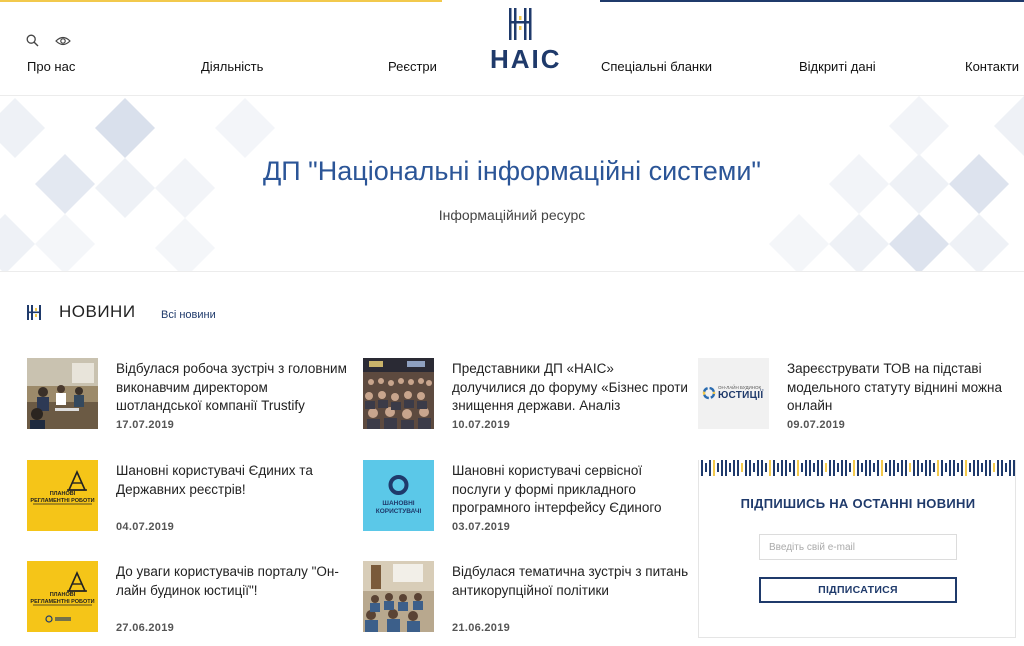 This screenshot has height=646, width=1024. Describe the element at coordinates (837, 66) in the screenshot. I see `nav-open-data: Відкриті дані` at that location.